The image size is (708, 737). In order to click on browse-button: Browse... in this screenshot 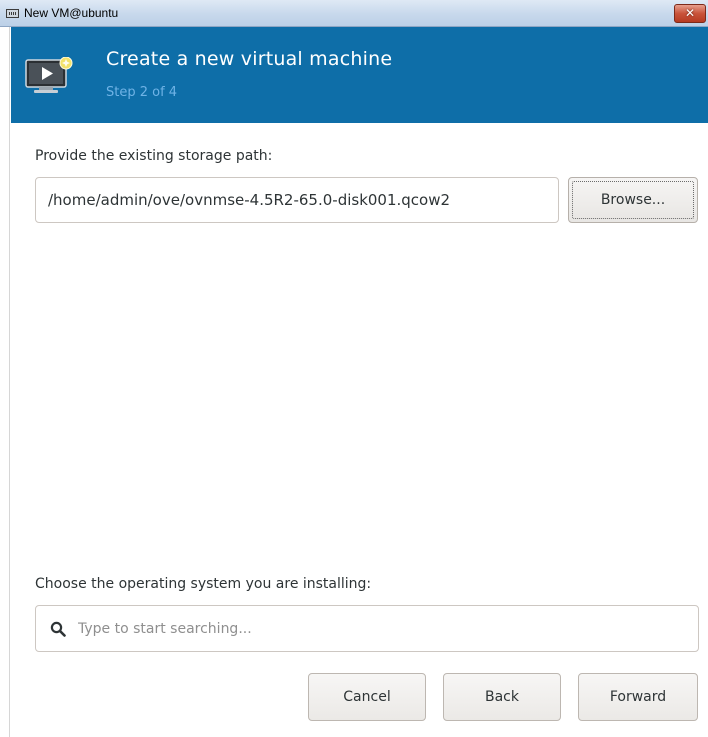, I will do `click(633, 200)`.